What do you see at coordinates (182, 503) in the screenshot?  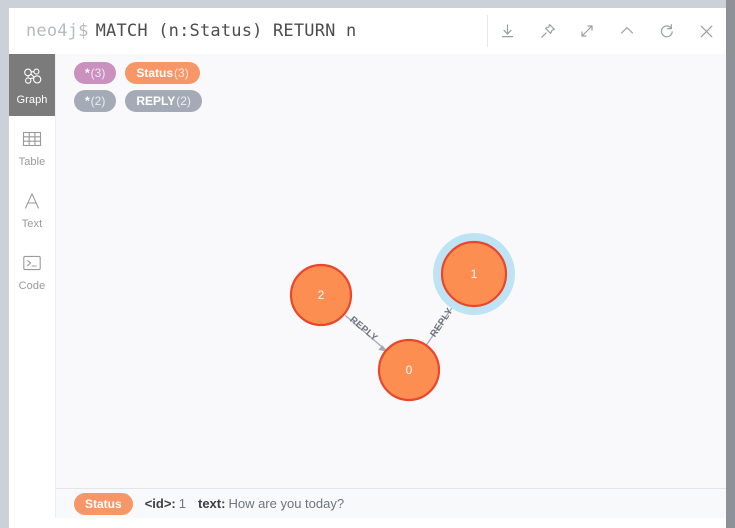 I see `inspector-property-value: 1` at bounding box center [182, 503].